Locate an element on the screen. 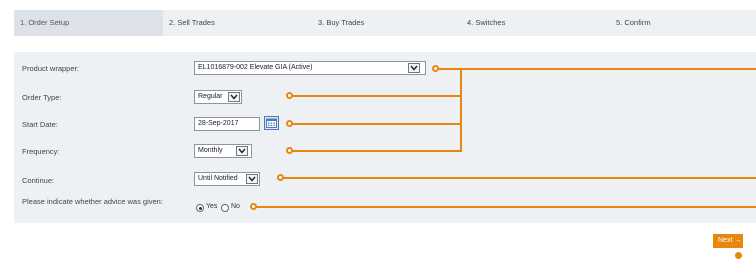 Image resolution: width=756 pixels, height=261 pixels. step-switches: 4. Switches is located at coordinates (535, 23).